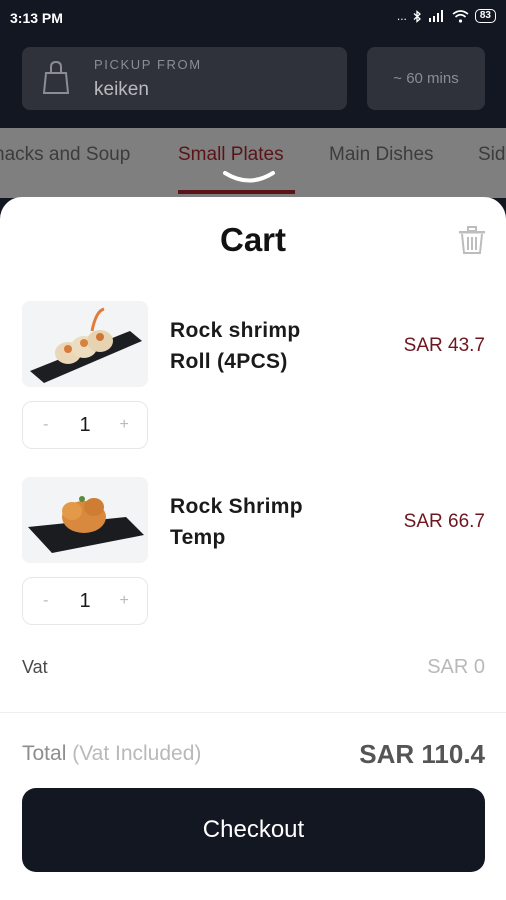  I want to click on pickup-branch-name: keiken, so click(121, 89).